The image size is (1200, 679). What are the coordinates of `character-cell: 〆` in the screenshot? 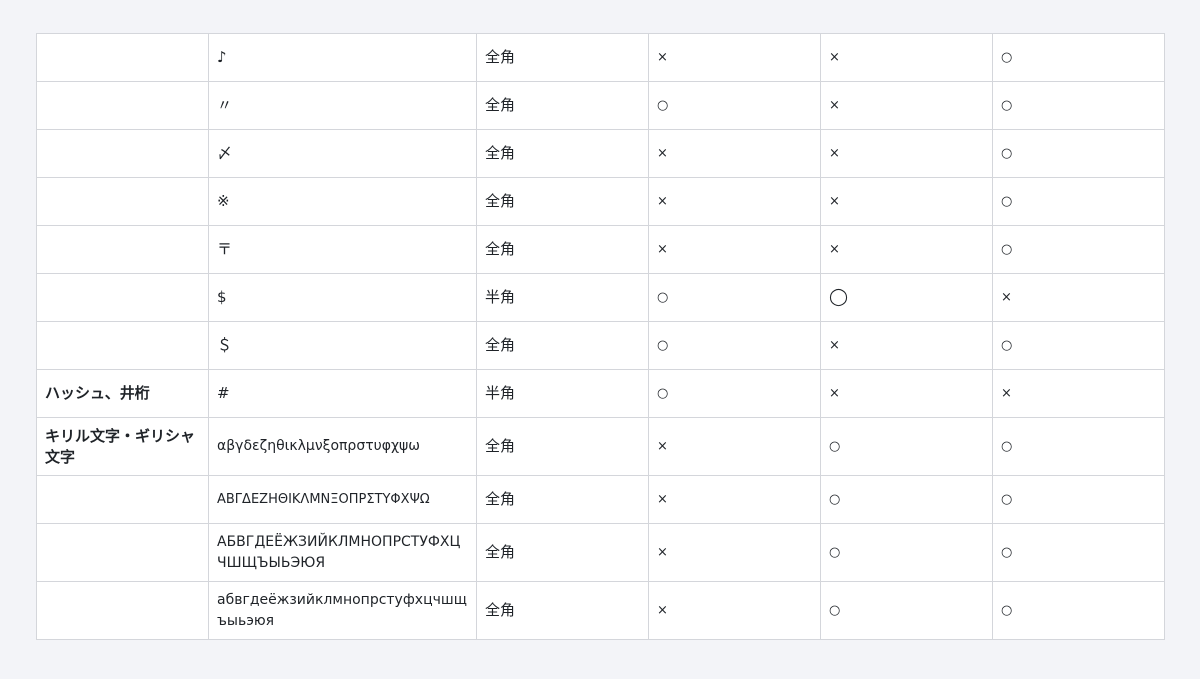 It's located at (342, 153).